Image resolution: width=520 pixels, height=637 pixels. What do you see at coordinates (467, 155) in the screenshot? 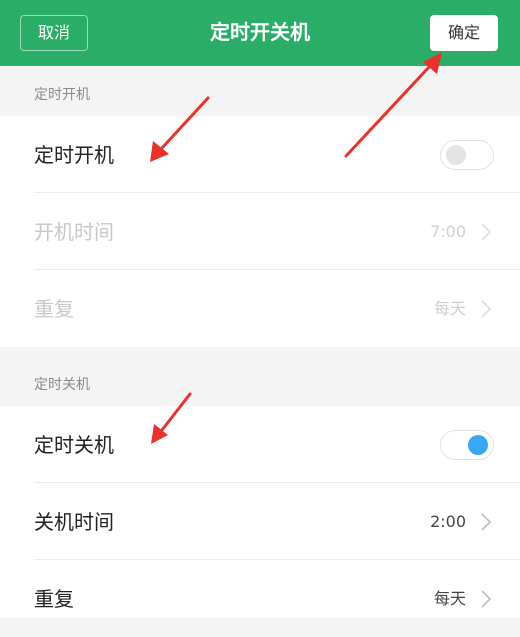
I see `power-on-toggle` at bounding box center [467, 155].